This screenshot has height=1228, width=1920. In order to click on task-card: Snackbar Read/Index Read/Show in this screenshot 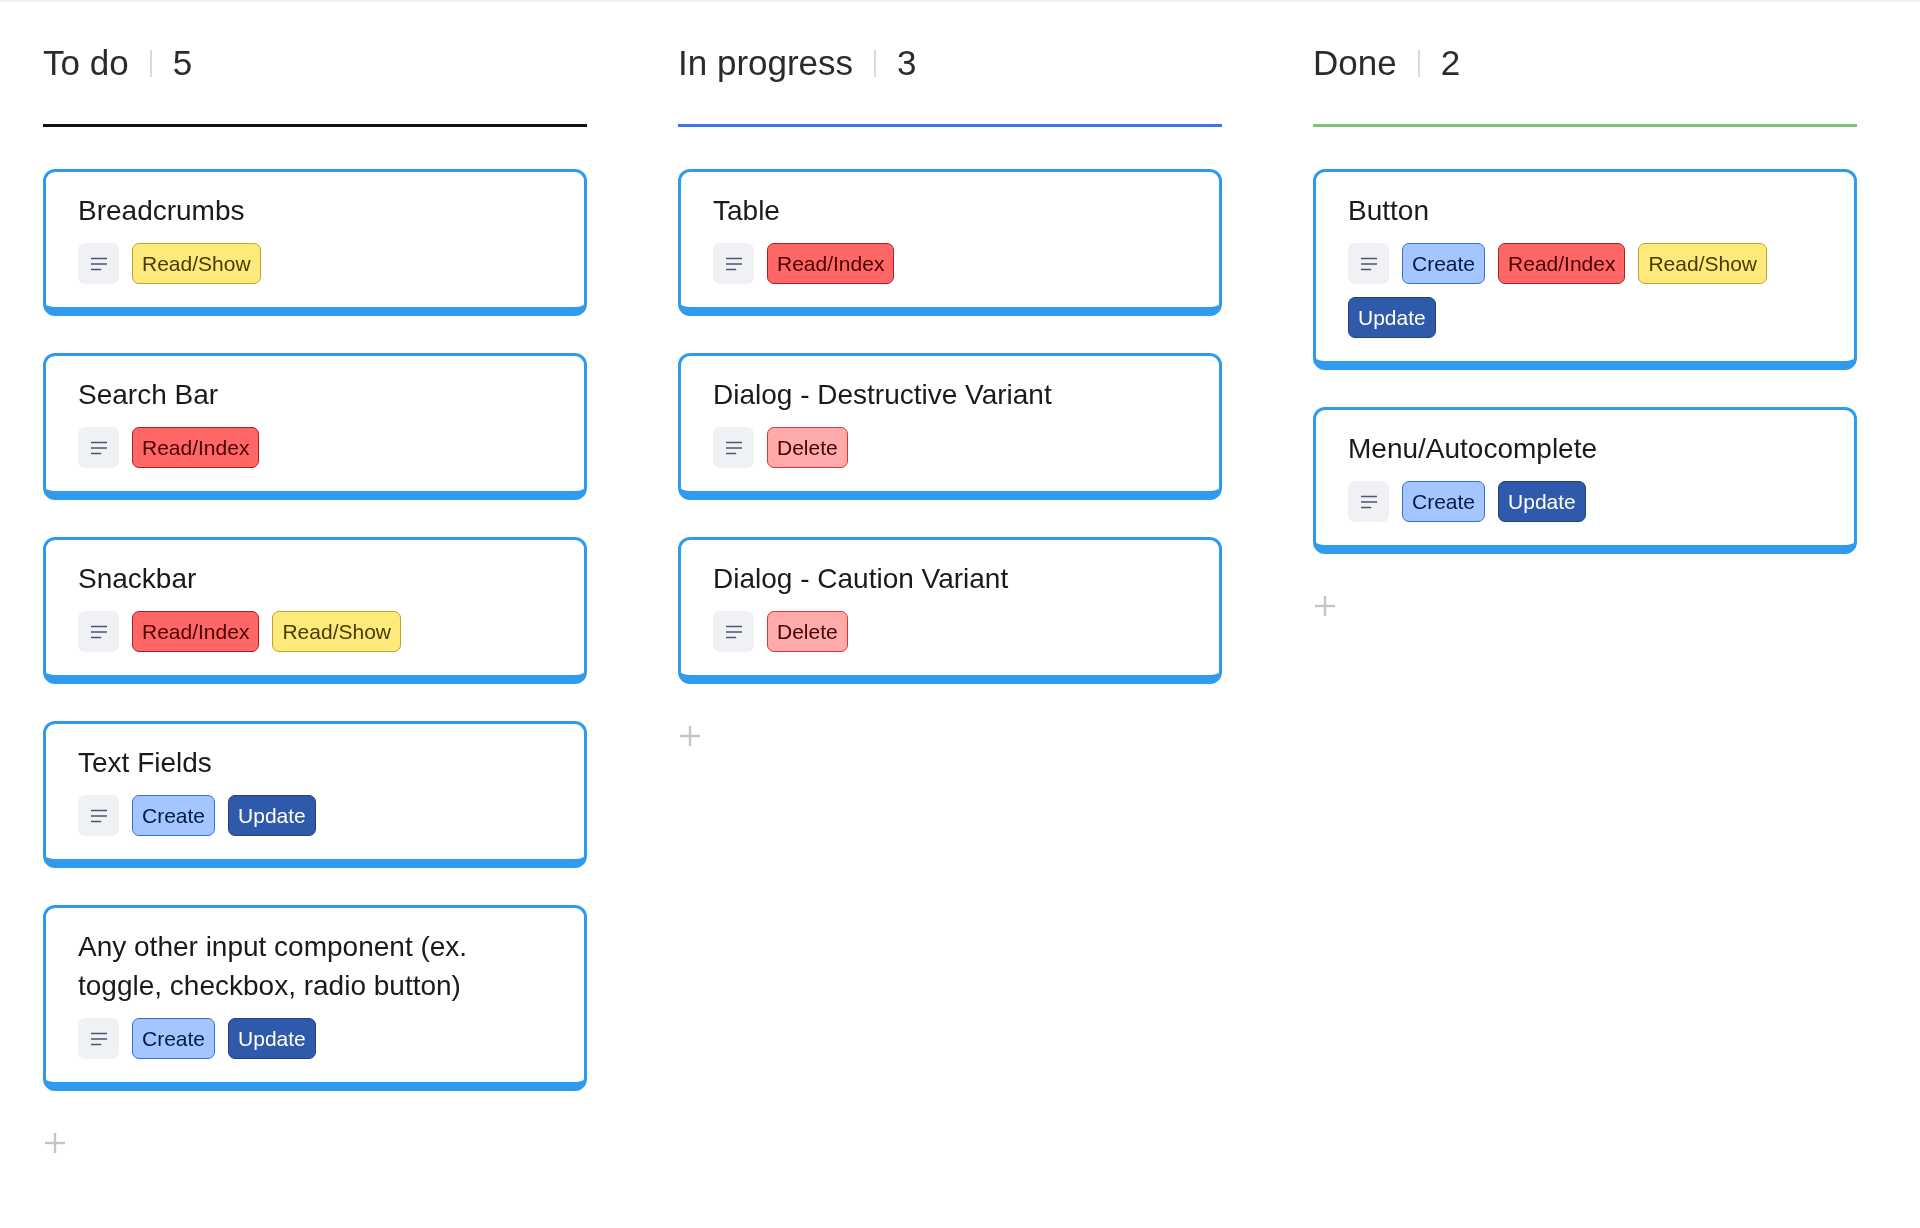, I will do `click(315, 610)`.